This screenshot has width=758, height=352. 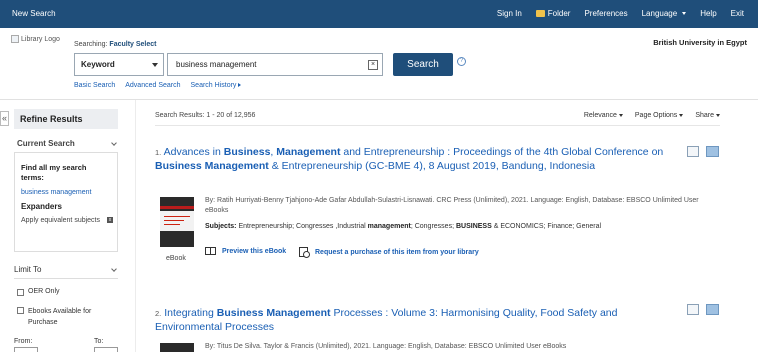 What do you see at coordinates (23, 341) in the screenshot?
I see `from-label: From:` at bounding box center [23, 341].